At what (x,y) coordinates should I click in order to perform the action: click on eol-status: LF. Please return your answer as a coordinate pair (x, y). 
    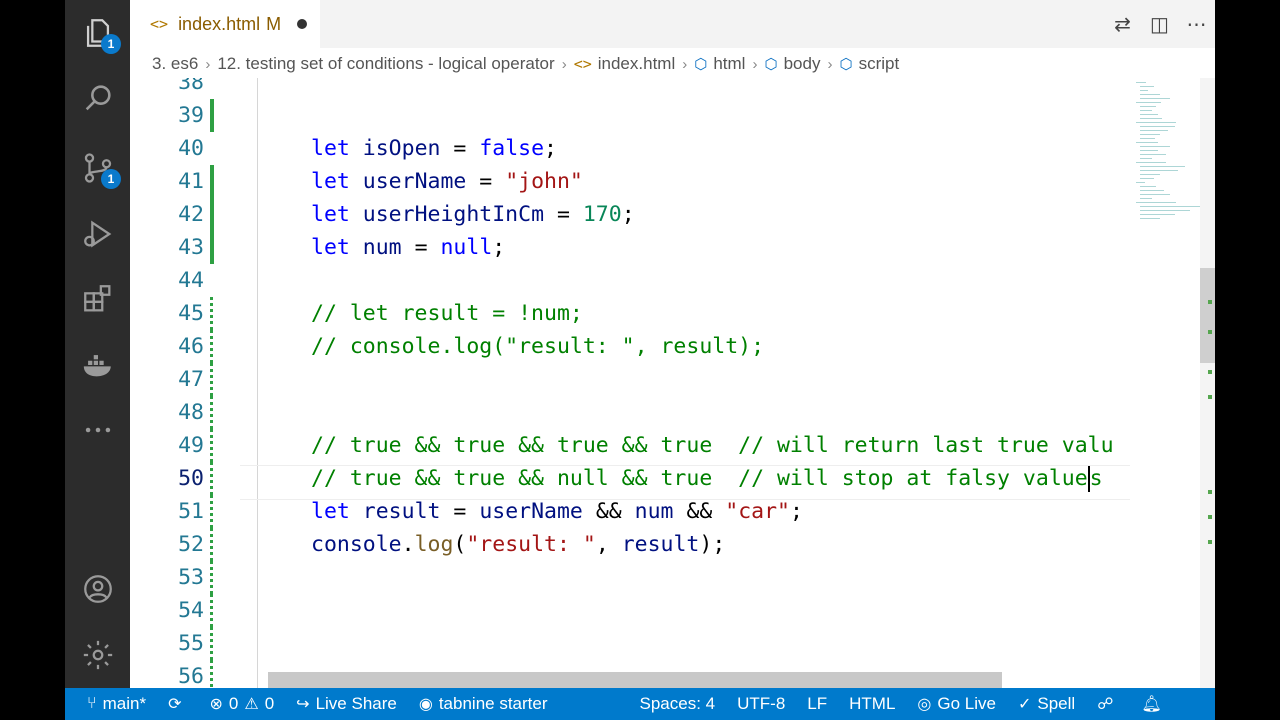
    Looking at the image, I should click on (817, 704).